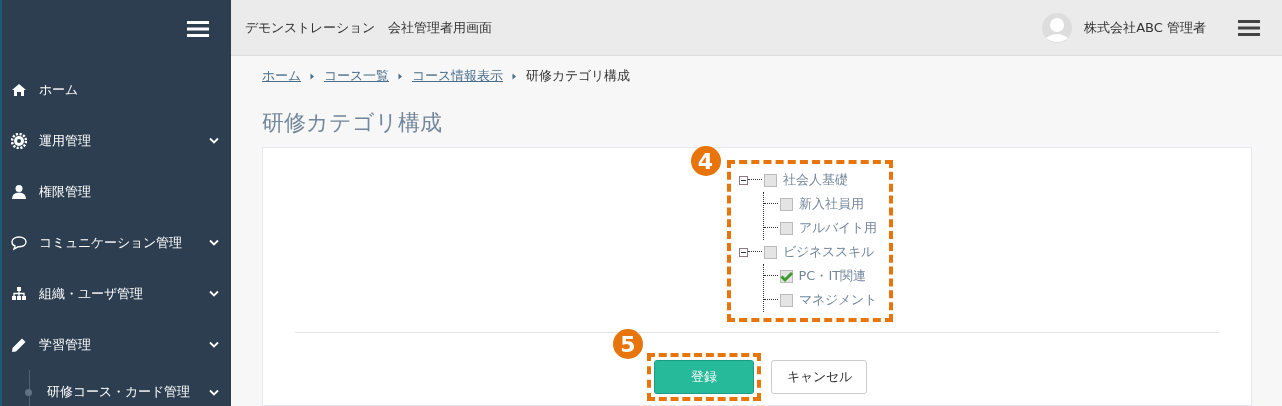 The image size is (1282, 406). Describe the element at coordinates (19, 191) in the screenshot. I see `user-icon` at that location.